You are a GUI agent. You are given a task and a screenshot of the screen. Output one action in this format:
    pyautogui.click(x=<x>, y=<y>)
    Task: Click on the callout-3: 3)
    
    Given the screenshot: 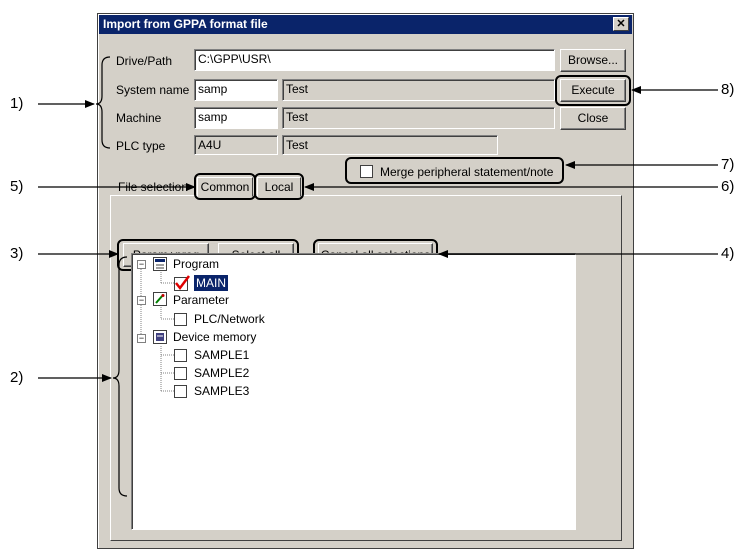 What is the action you would take?
    pyautogui.click(x=17, y=253)
    